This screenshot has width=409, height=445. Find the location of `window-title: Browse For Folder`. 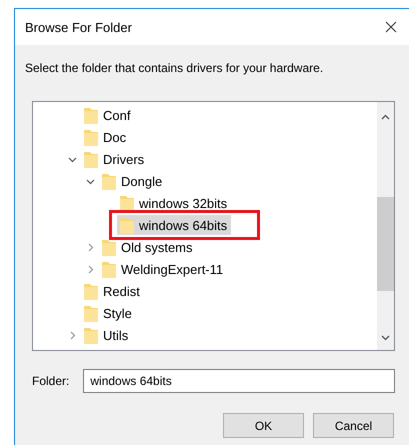

window-title: Browse For Folder is located at coordinates (78, 27).